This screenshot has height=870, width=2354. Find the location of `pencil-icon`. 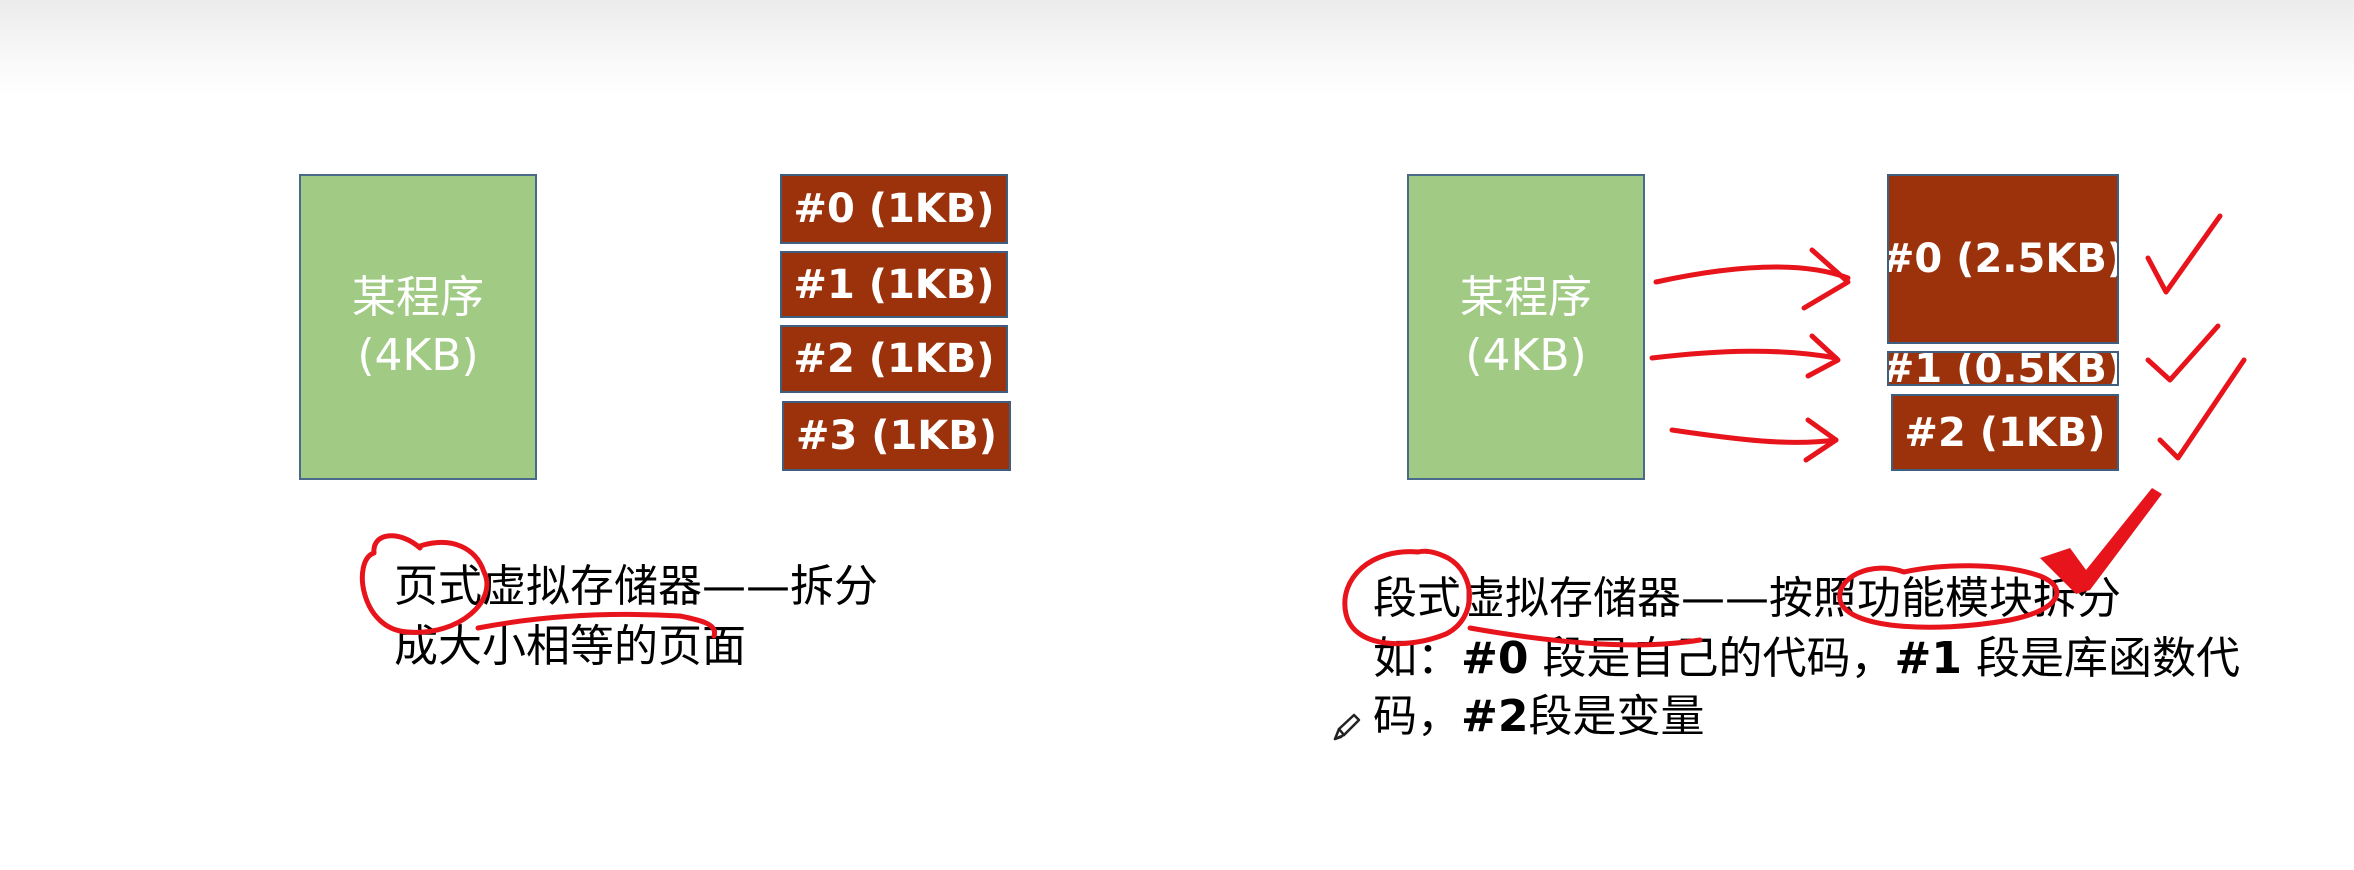

pencil-icon is located at coordinates (1347, 727).